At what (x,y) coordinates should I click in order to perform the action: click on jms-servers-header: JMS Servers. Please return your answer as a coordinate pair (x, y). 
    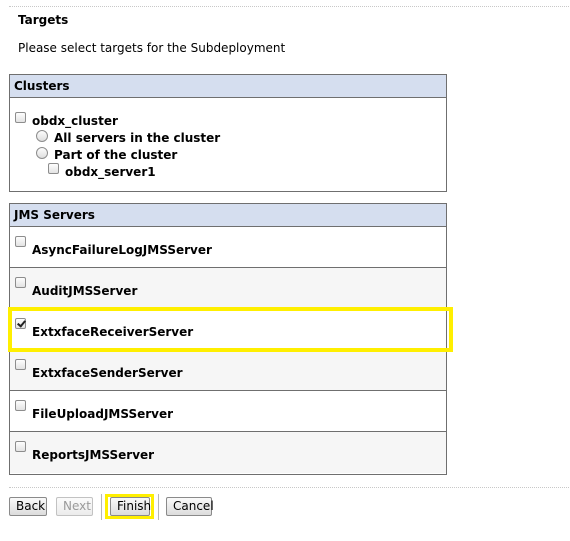
    Looking at the image, I should click on (228, 215).